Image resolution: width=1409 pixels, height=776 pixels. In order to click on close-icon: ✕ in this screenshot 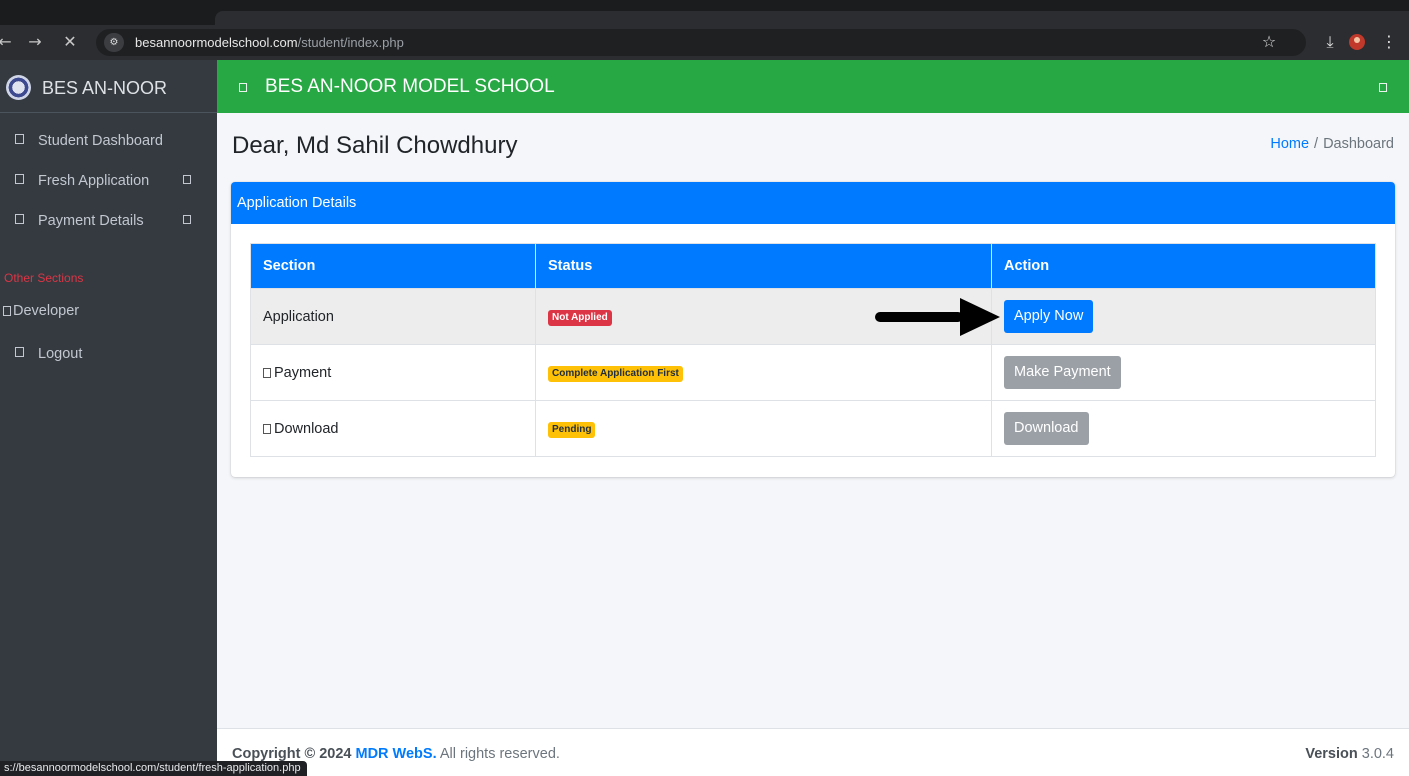, I will do `click(70, 42)`.